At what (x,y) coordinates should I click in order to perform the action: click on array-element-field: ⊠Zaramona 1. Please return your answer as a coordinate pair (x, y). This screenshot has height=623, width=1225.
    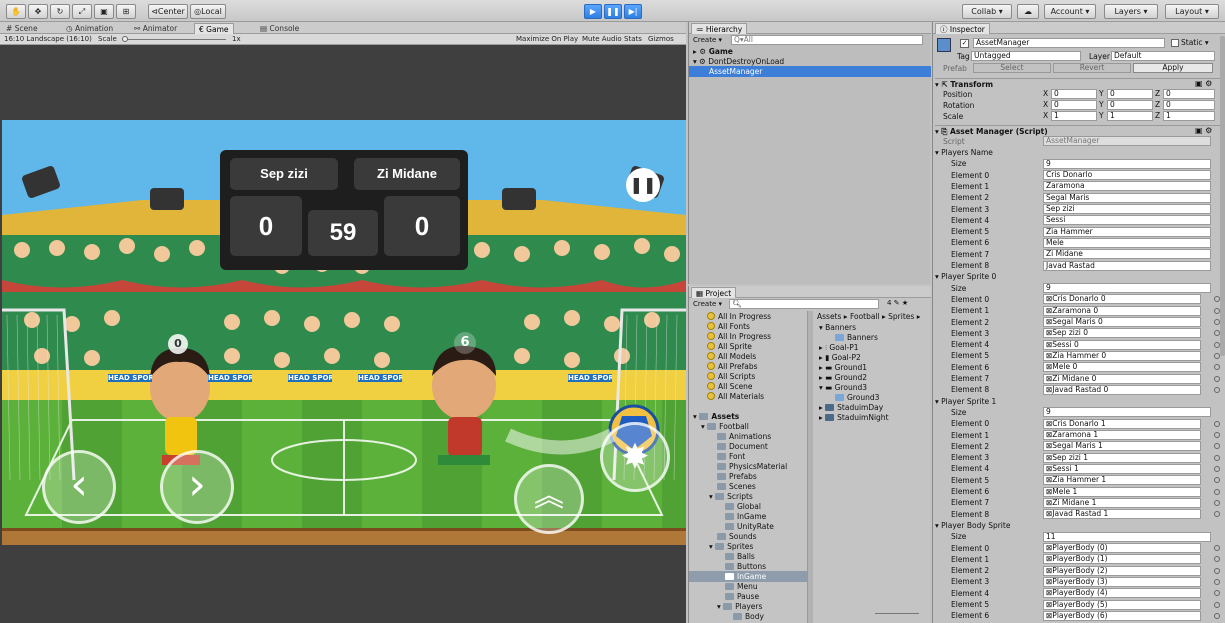
    Looking at the image, I should click on (1122, 435).